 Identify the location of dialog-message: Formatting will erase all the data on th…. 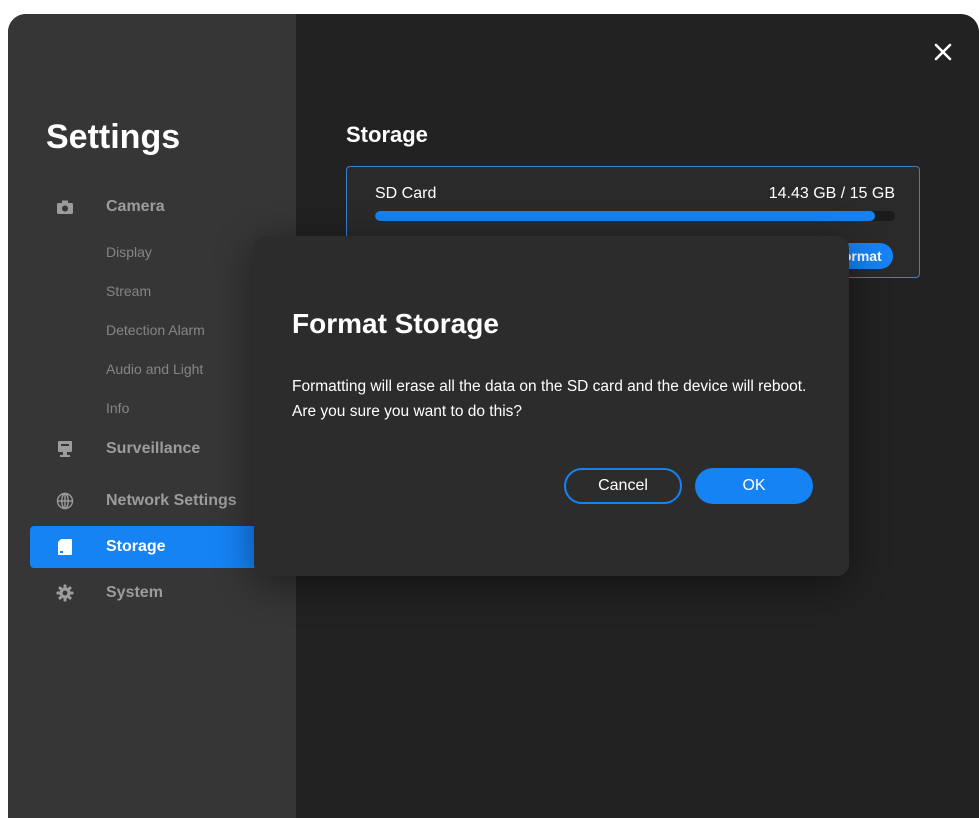
(549, 399).